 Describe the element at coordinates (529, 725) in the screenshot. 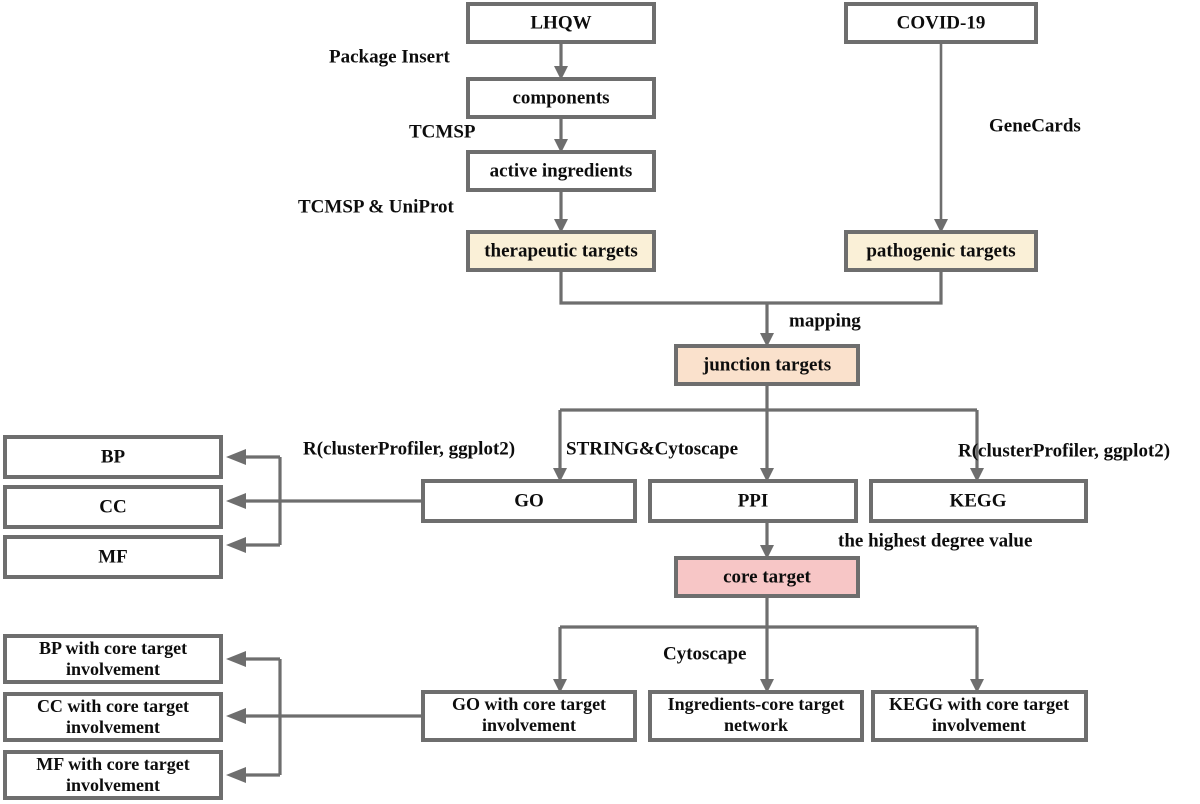

I see `node-go-core-label-line2: involvement` at that location.